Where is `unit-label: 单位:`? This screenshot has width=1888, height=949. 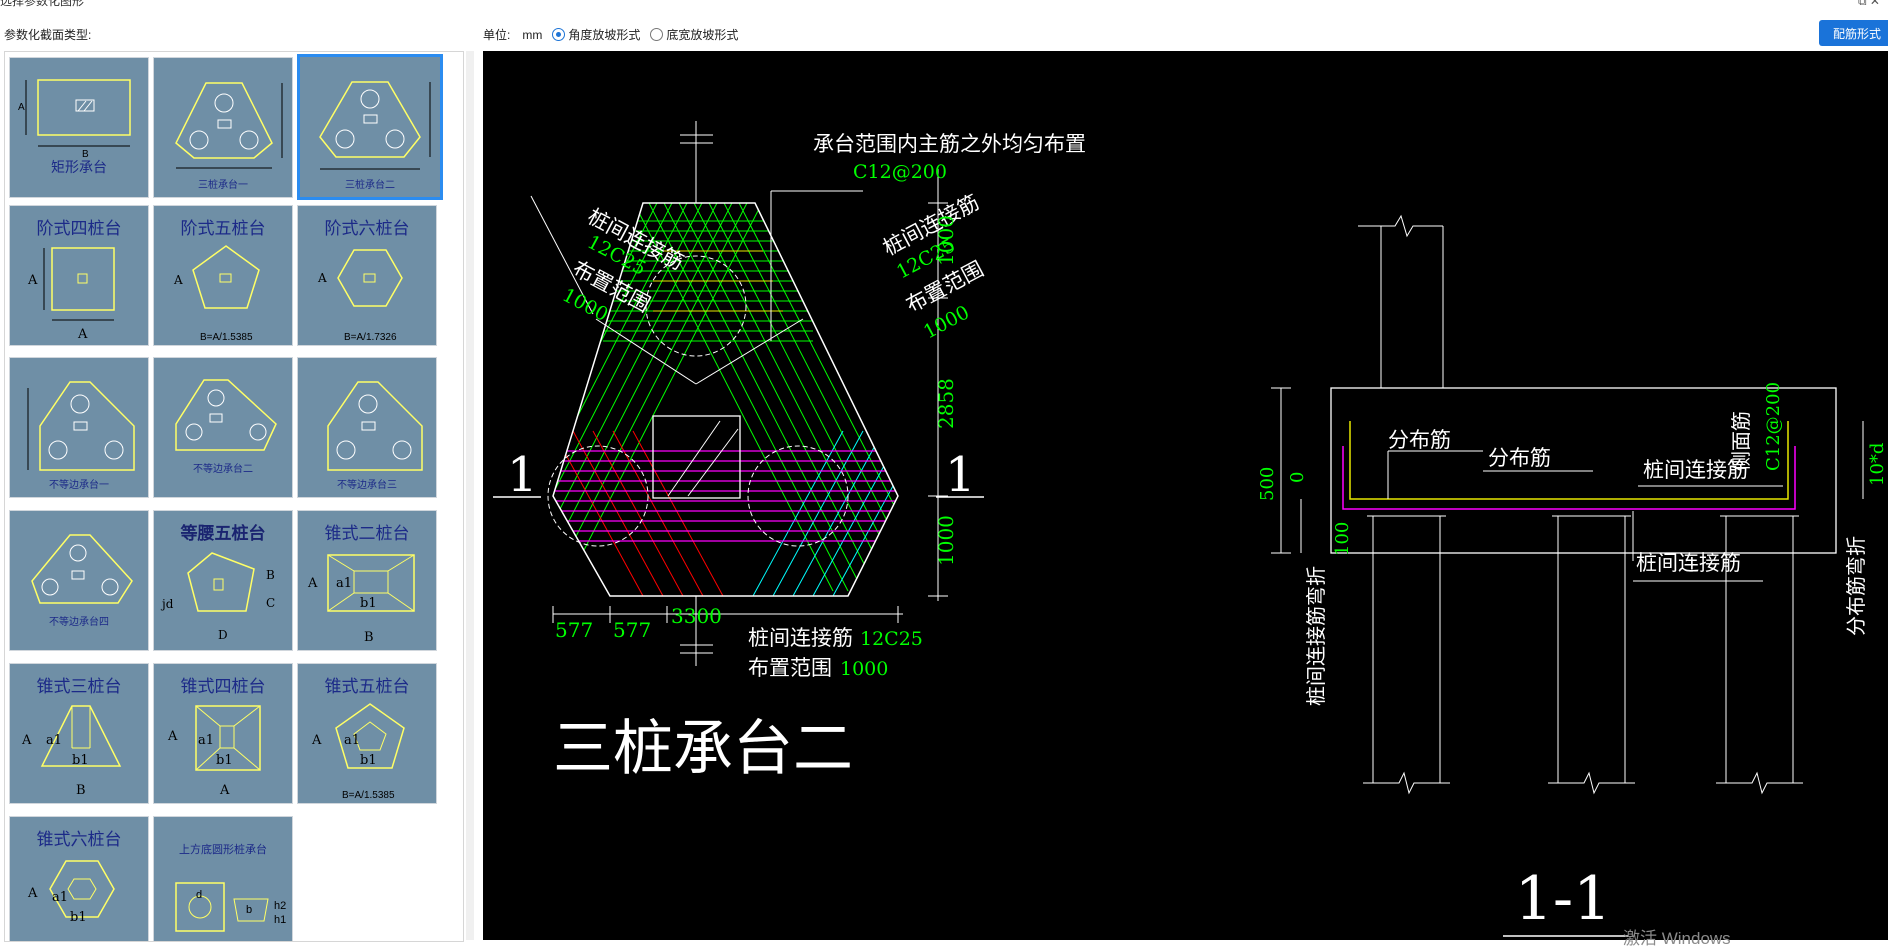 unit-label: 单位: is located at coordinates (497, 35).